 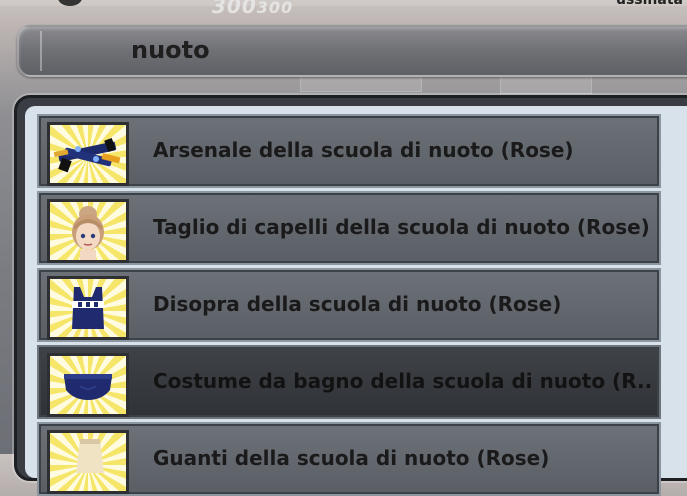 I want to click on search-divider, so click(x=41, y=51).